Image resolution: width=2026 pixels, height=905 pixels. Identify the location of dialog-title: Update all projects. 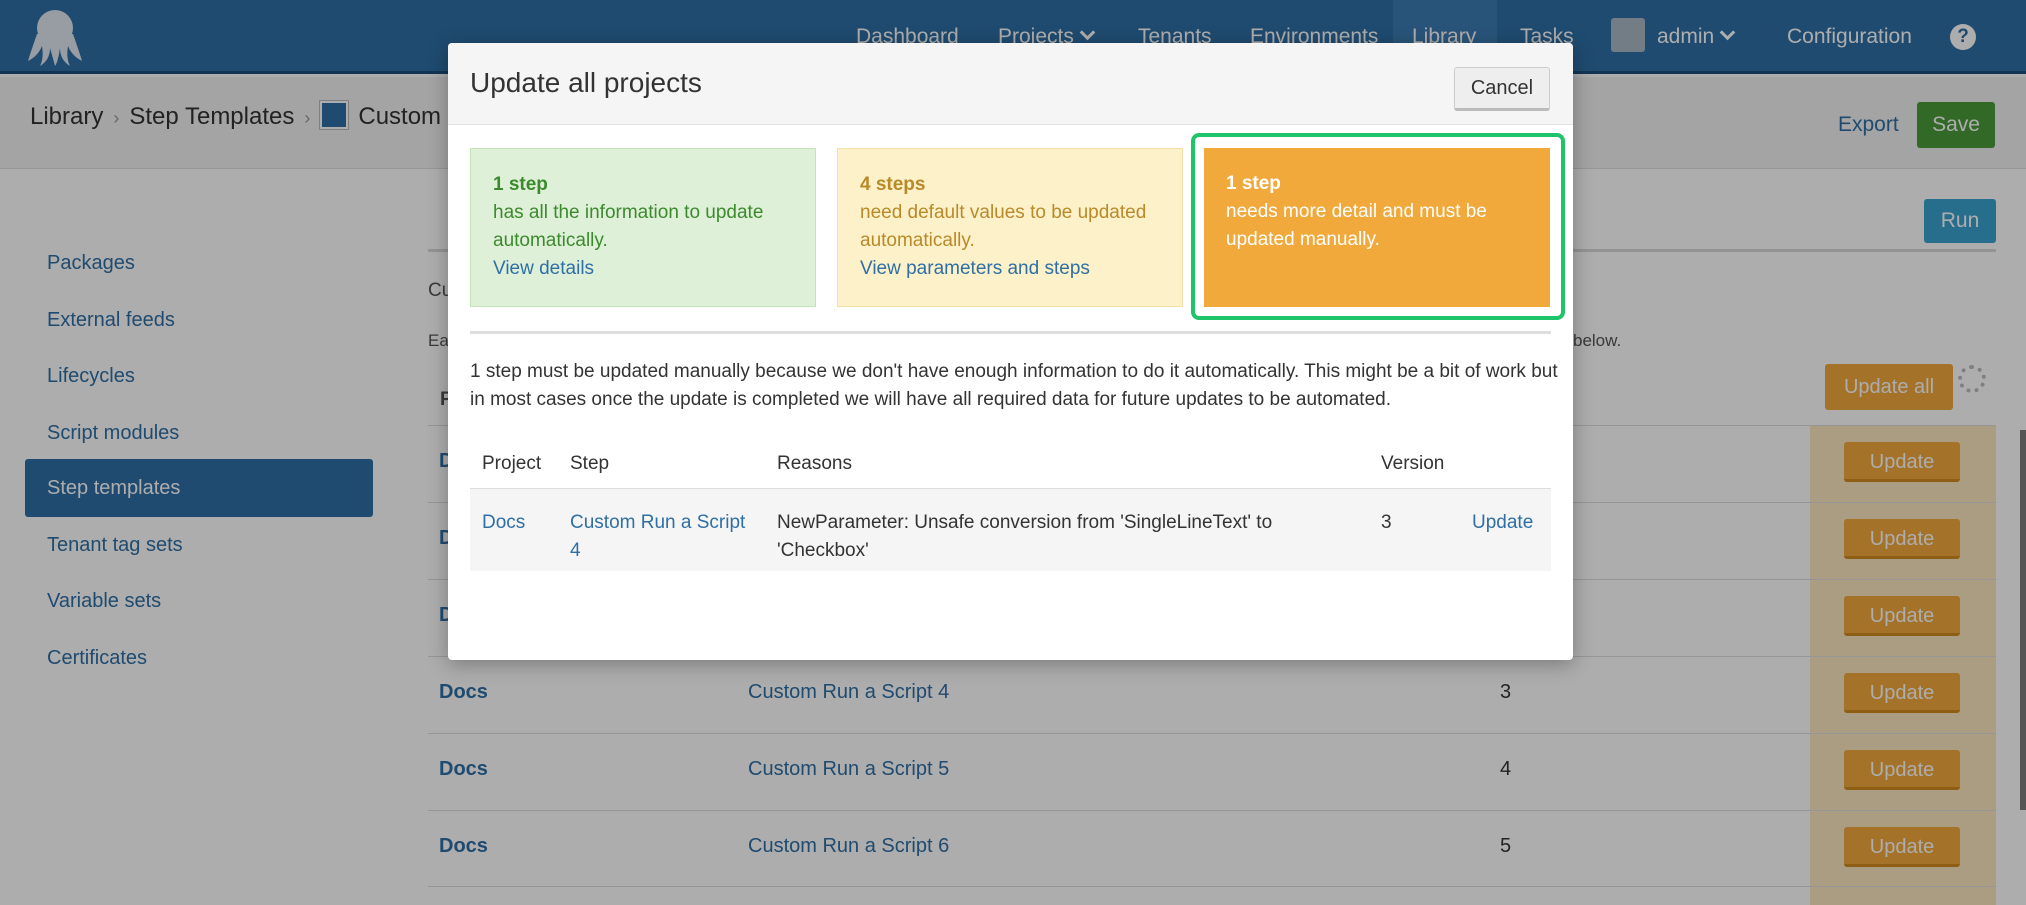
(586, 82).